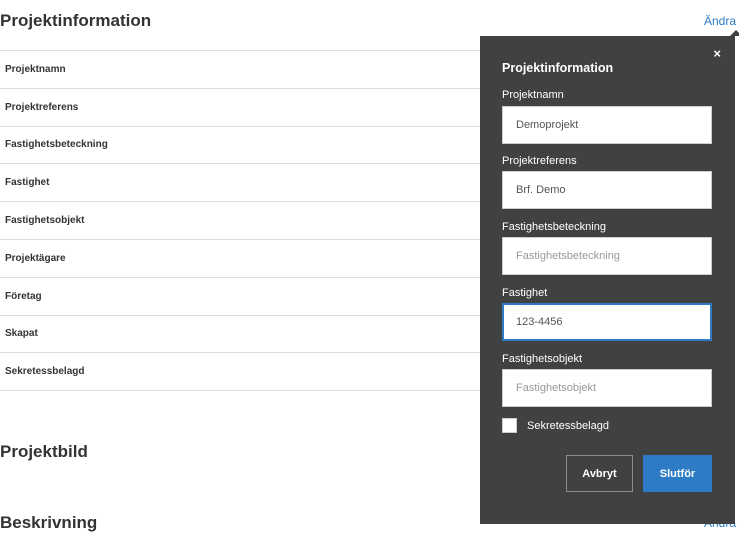  Describe the element at coordinates (241, 297) in the screenshot. I see `info-row-foretag: Företag` at that location.